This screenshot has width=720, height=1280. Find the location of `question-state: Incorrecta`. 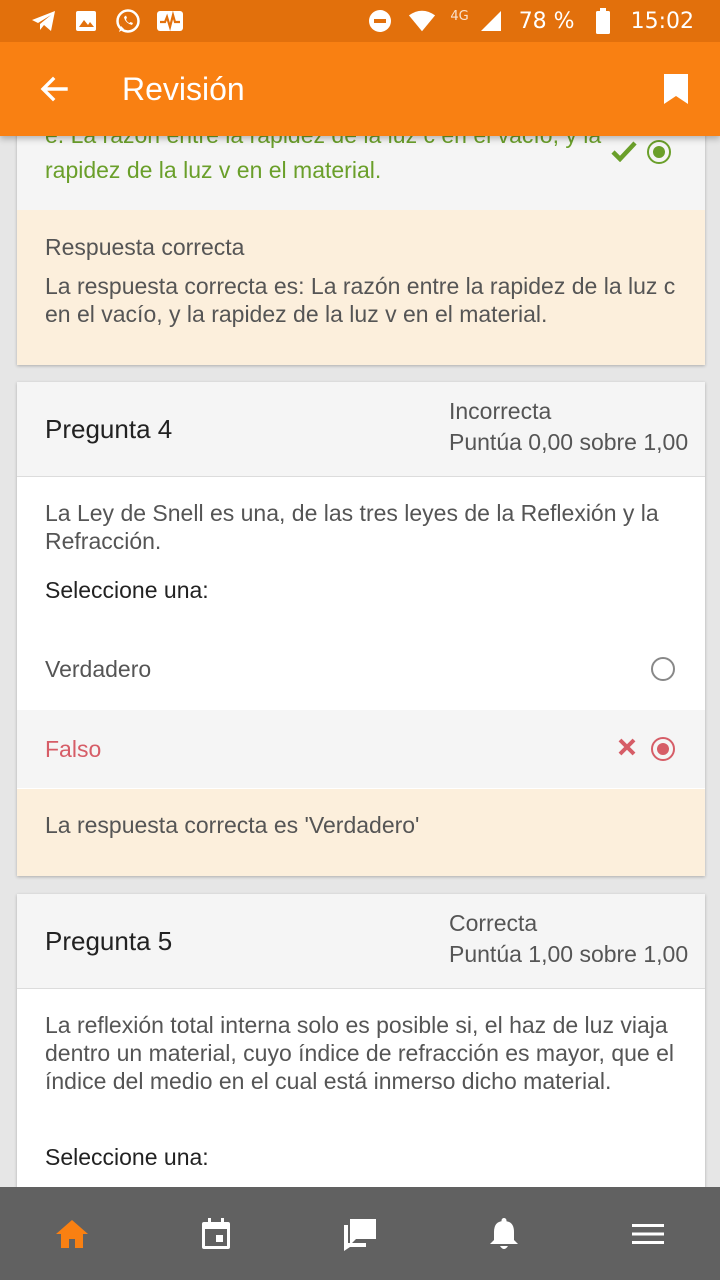

question-state: Incorrecta is located at coordinates (500, 411).